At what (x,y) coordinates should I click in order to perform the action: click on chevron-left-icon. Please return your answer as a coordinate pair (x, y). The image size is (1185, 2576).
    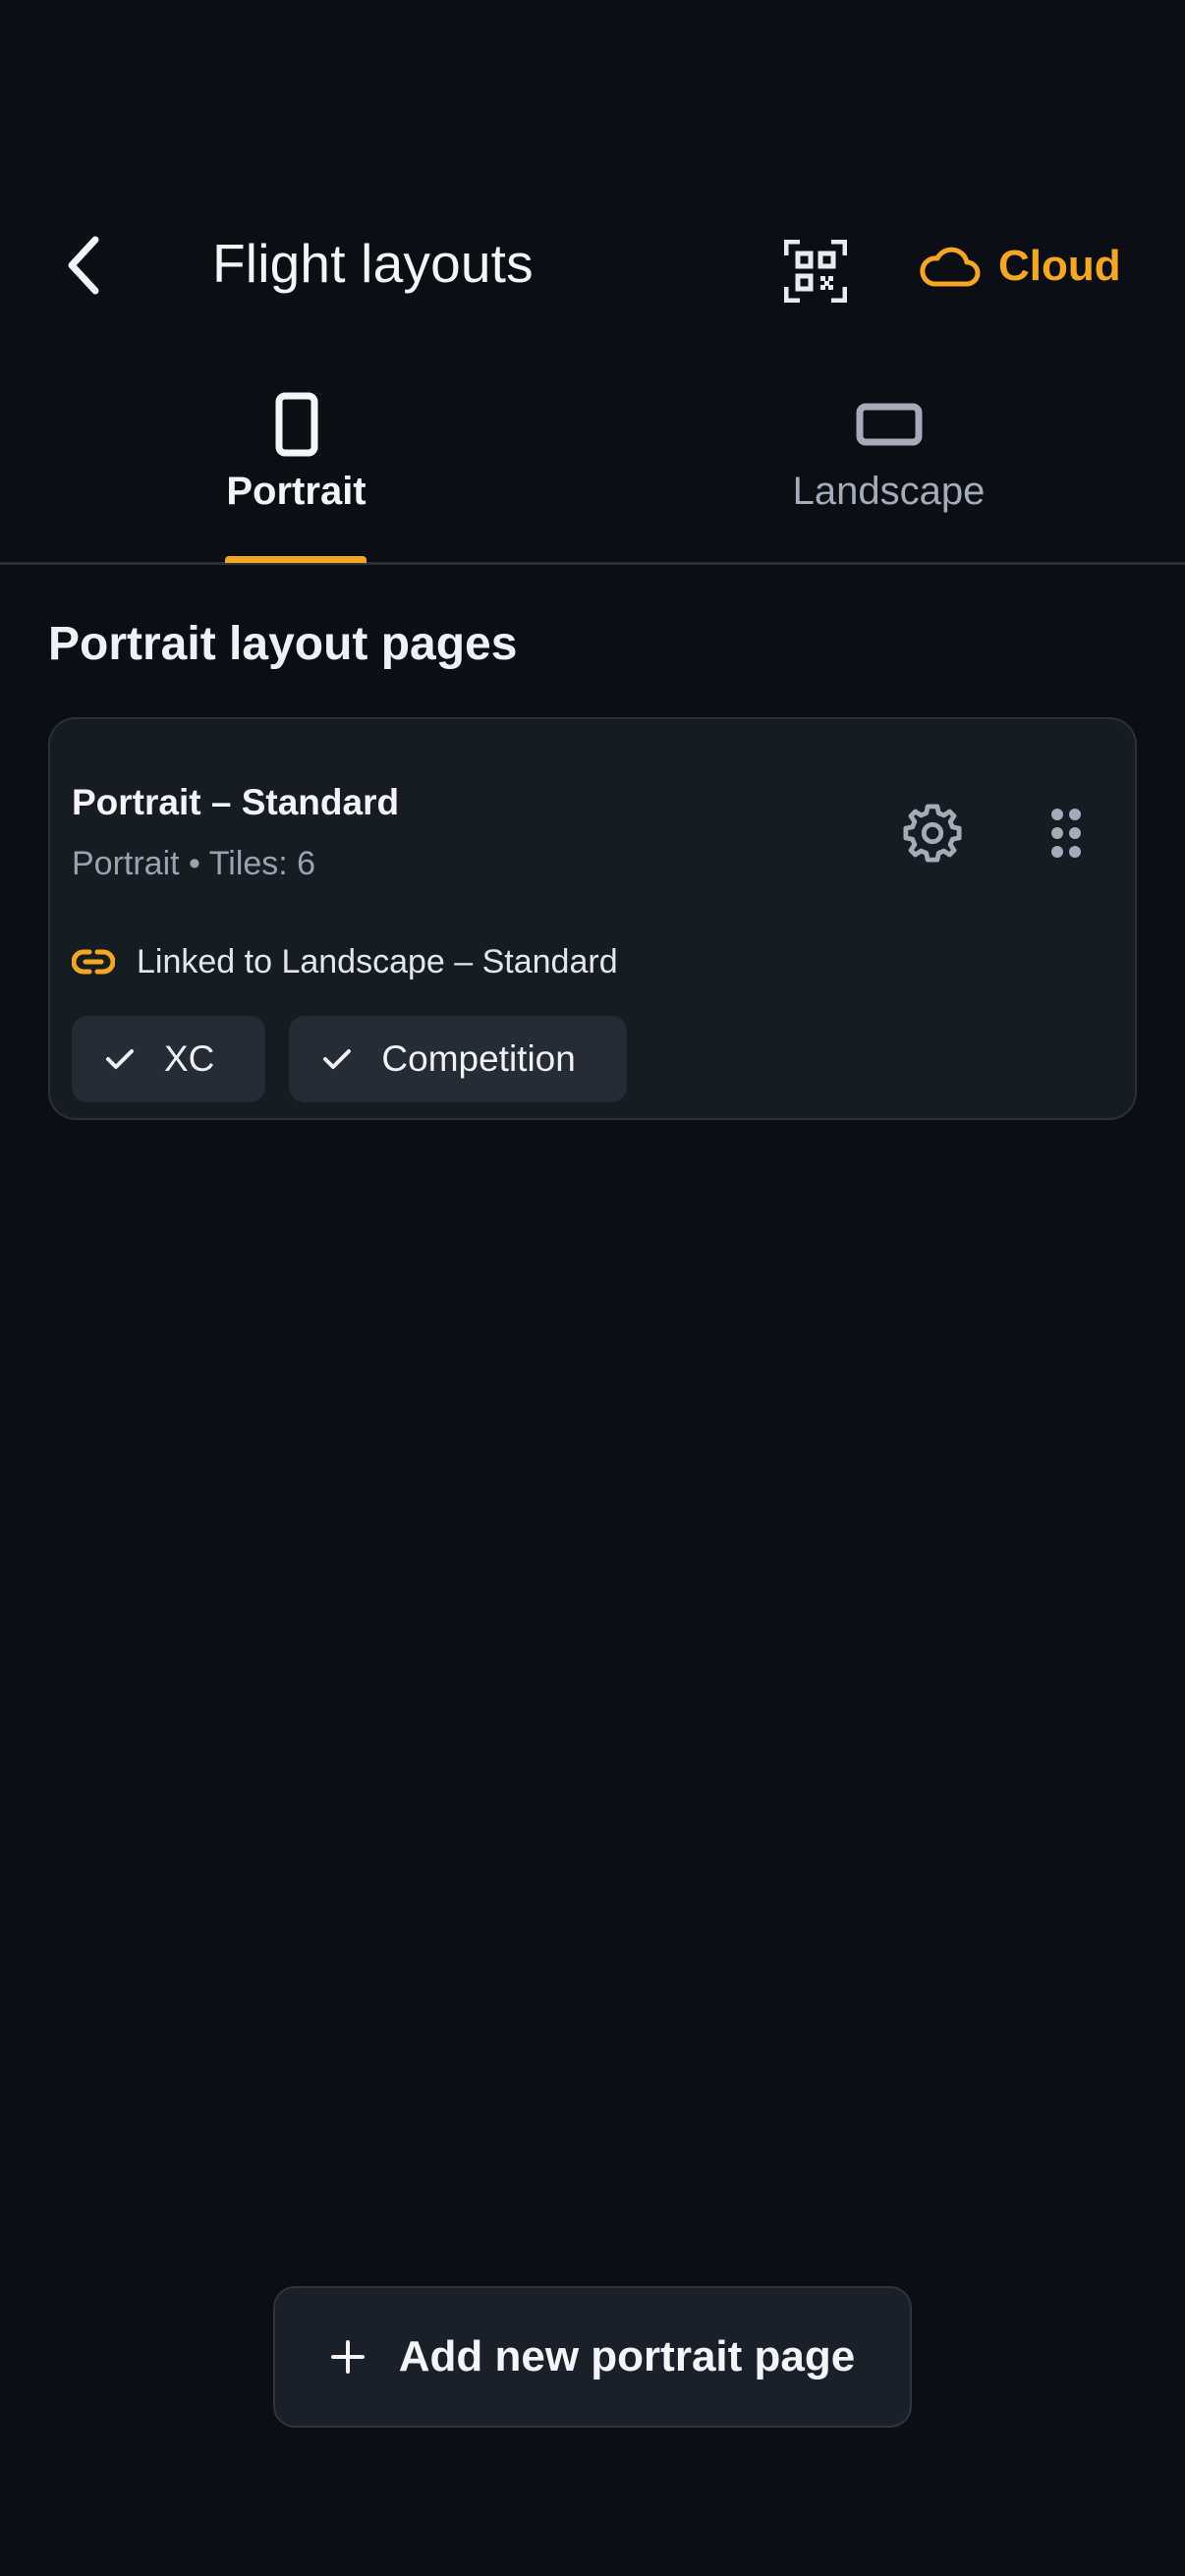
    Looking at the image, I should click on (84, 265).